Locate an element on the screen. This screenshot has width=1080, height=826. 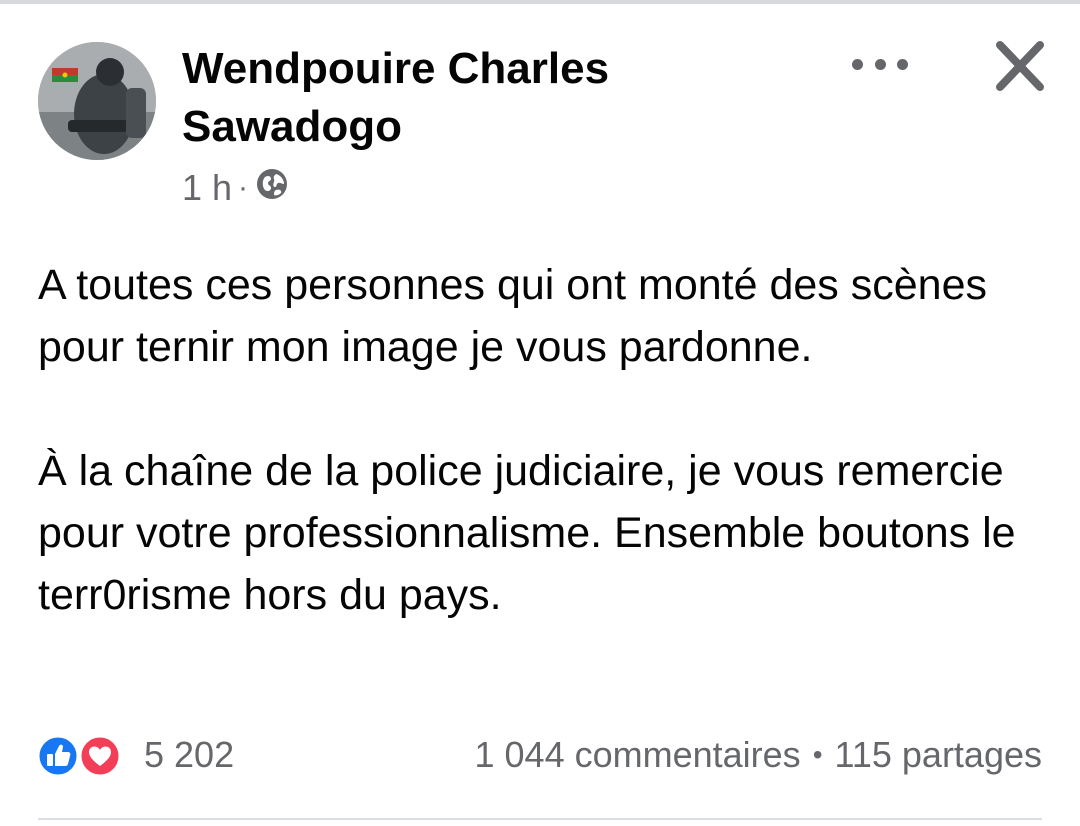
shares-count-link: 115 partages is located at coordinates (939, 755).